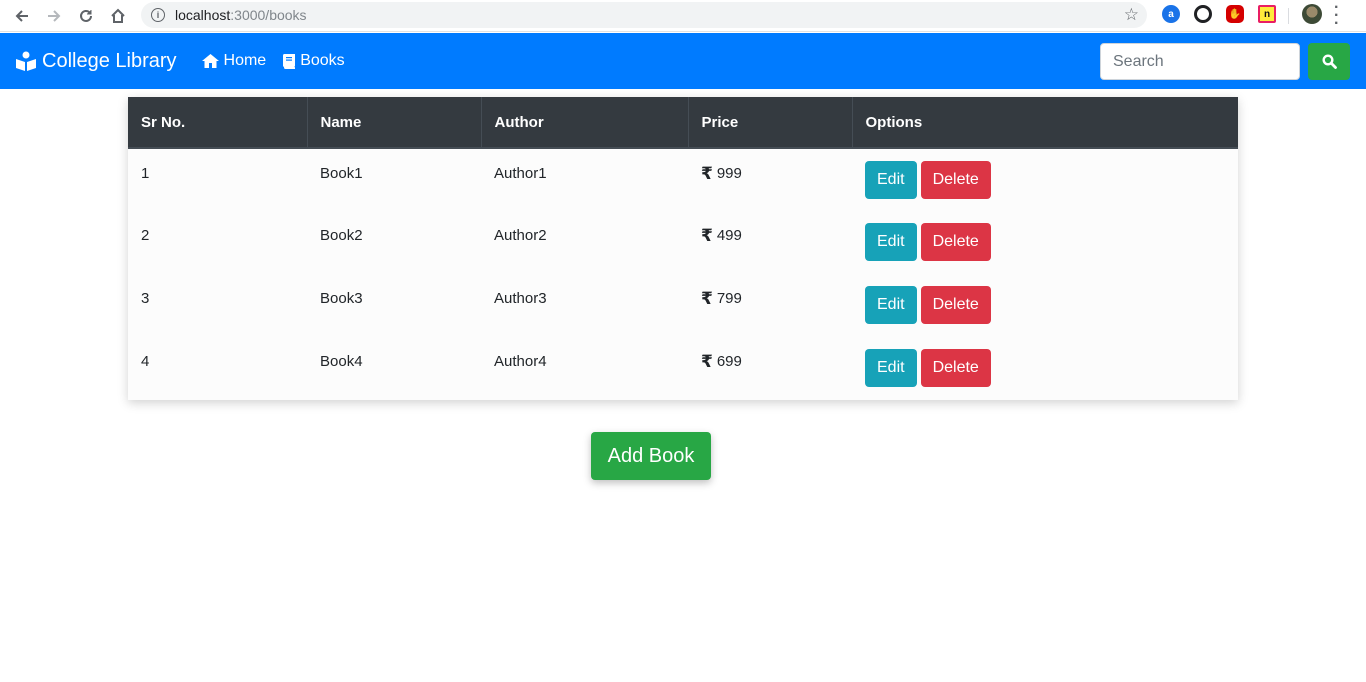 The height and width of the screenshot is (682, 1366). Describe the element at coordinates (770, 123) in the screenshot. I see `header-price: Price` at that location.